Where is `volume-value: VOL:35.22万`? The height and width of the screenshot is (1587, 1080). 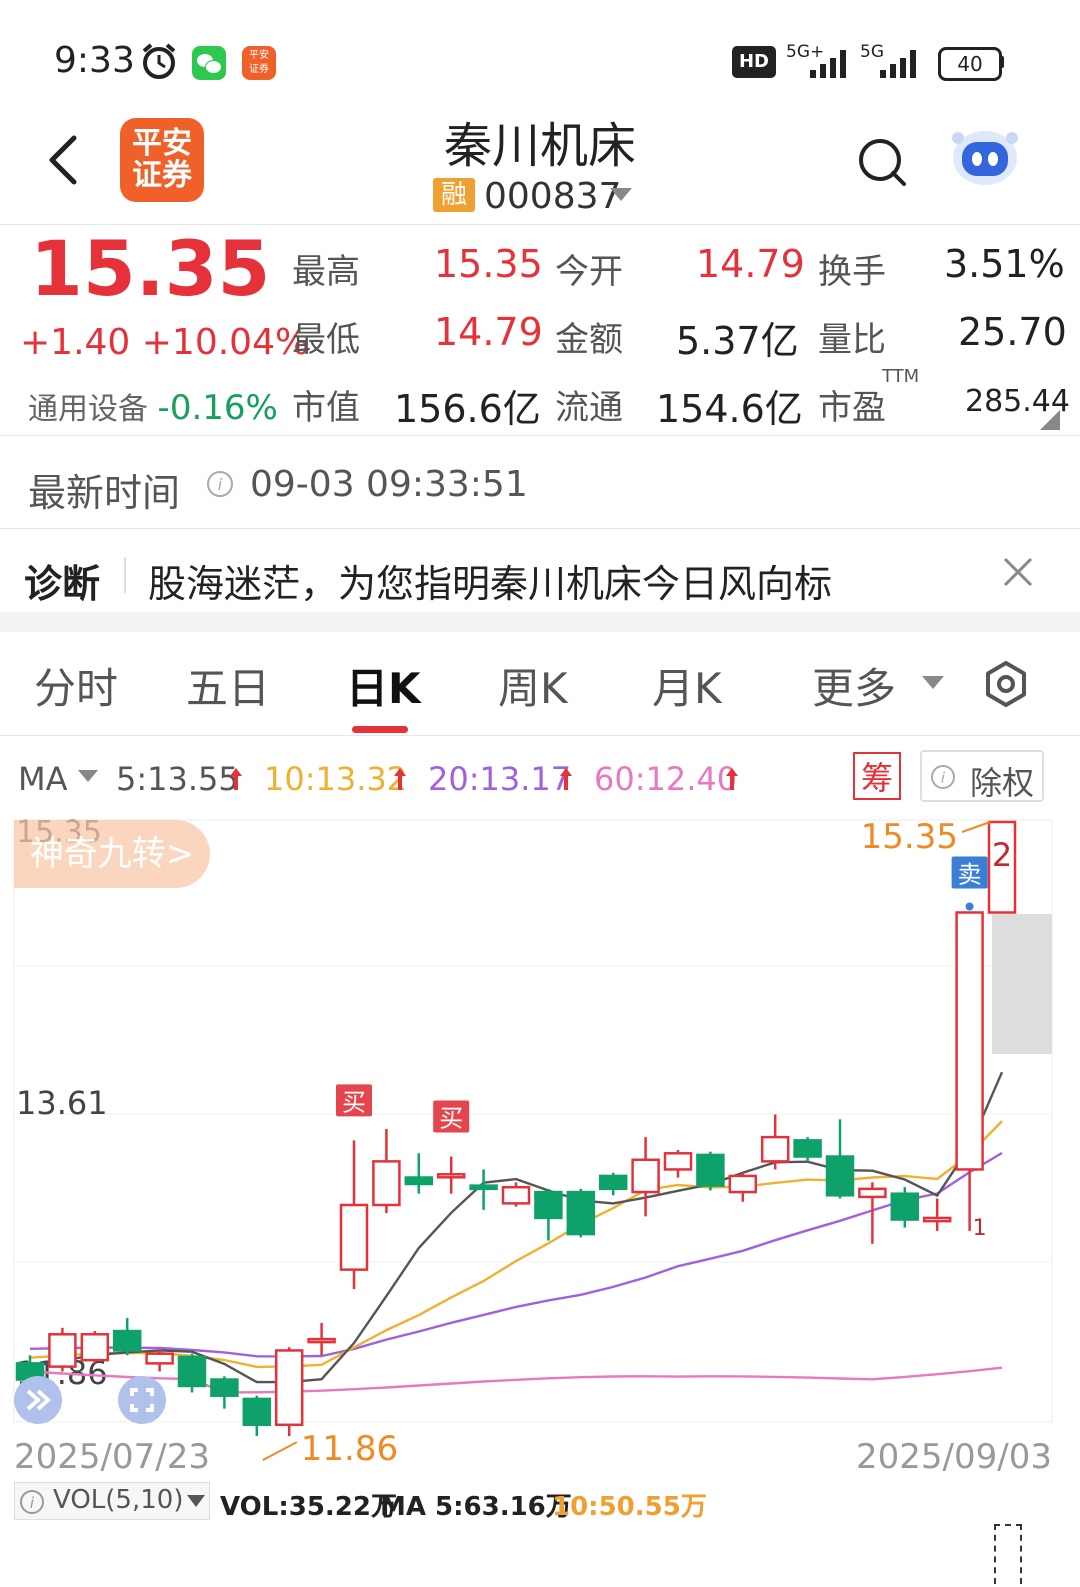
volume-value: VOL:35.22万 is located at coordinates (308, 1507).